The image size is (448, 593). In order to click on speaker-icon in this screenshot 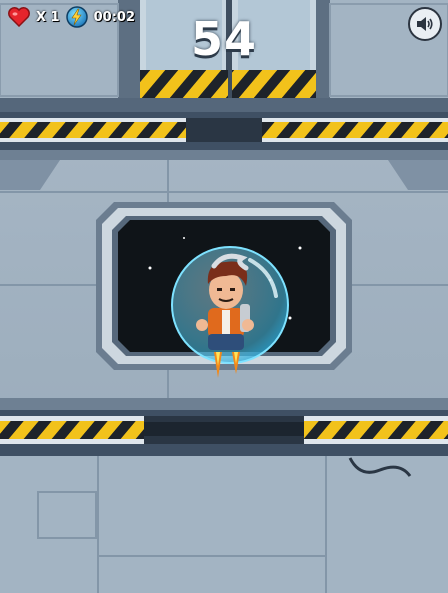, I will do `click(425, 24)`.